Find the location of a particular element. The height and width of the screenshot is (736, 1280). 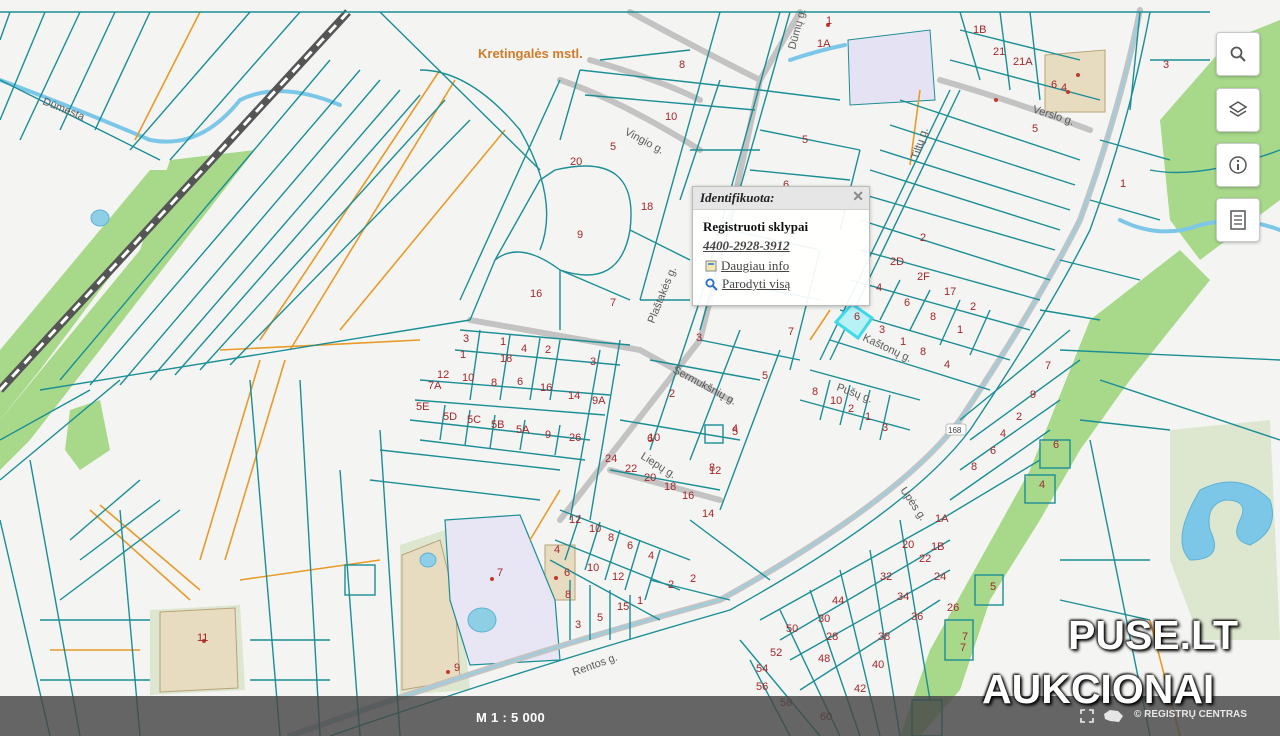

parcel-number: 28 is located at coordinates (832, 637).